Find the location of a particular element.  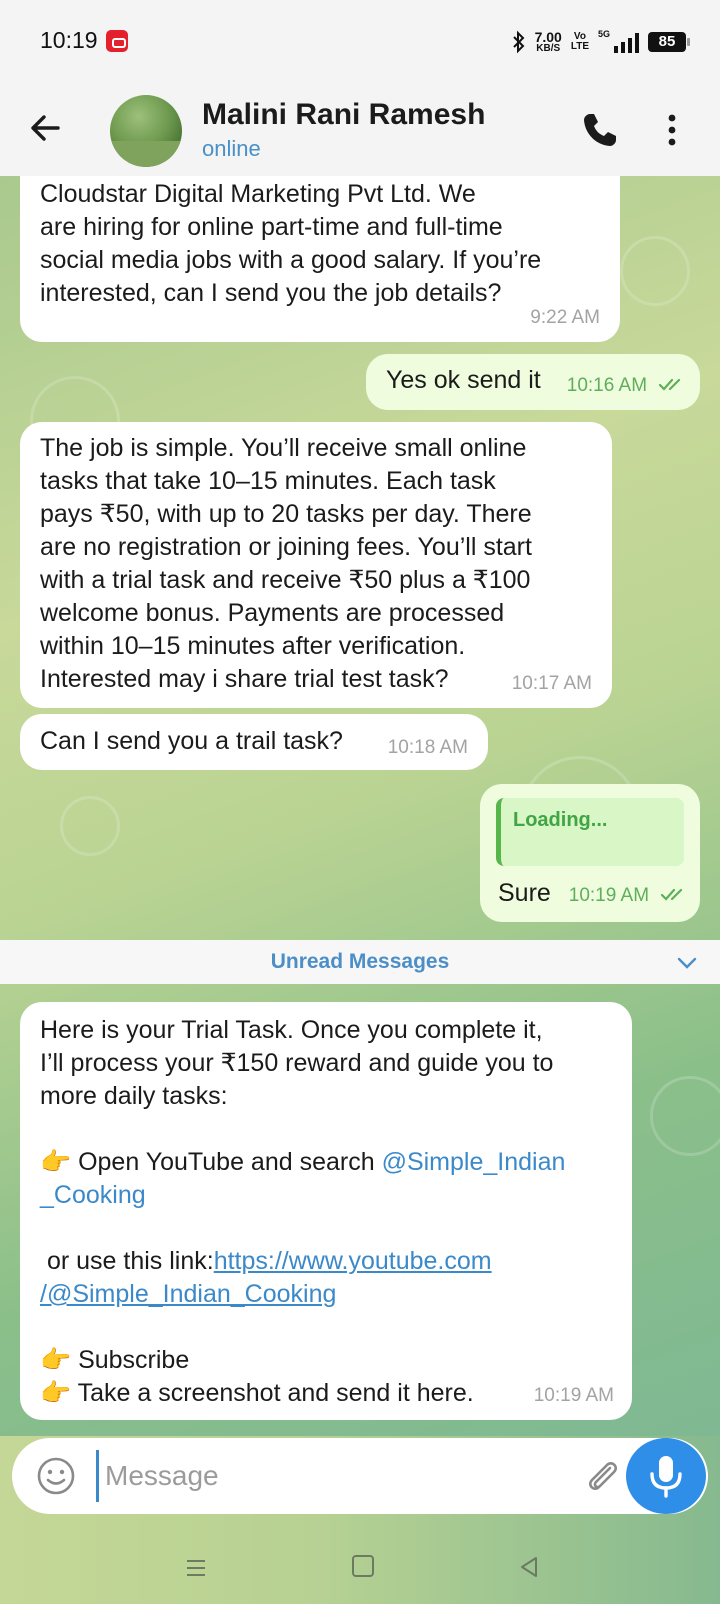

more-vertical-icon is located at coordinates (672, 130).